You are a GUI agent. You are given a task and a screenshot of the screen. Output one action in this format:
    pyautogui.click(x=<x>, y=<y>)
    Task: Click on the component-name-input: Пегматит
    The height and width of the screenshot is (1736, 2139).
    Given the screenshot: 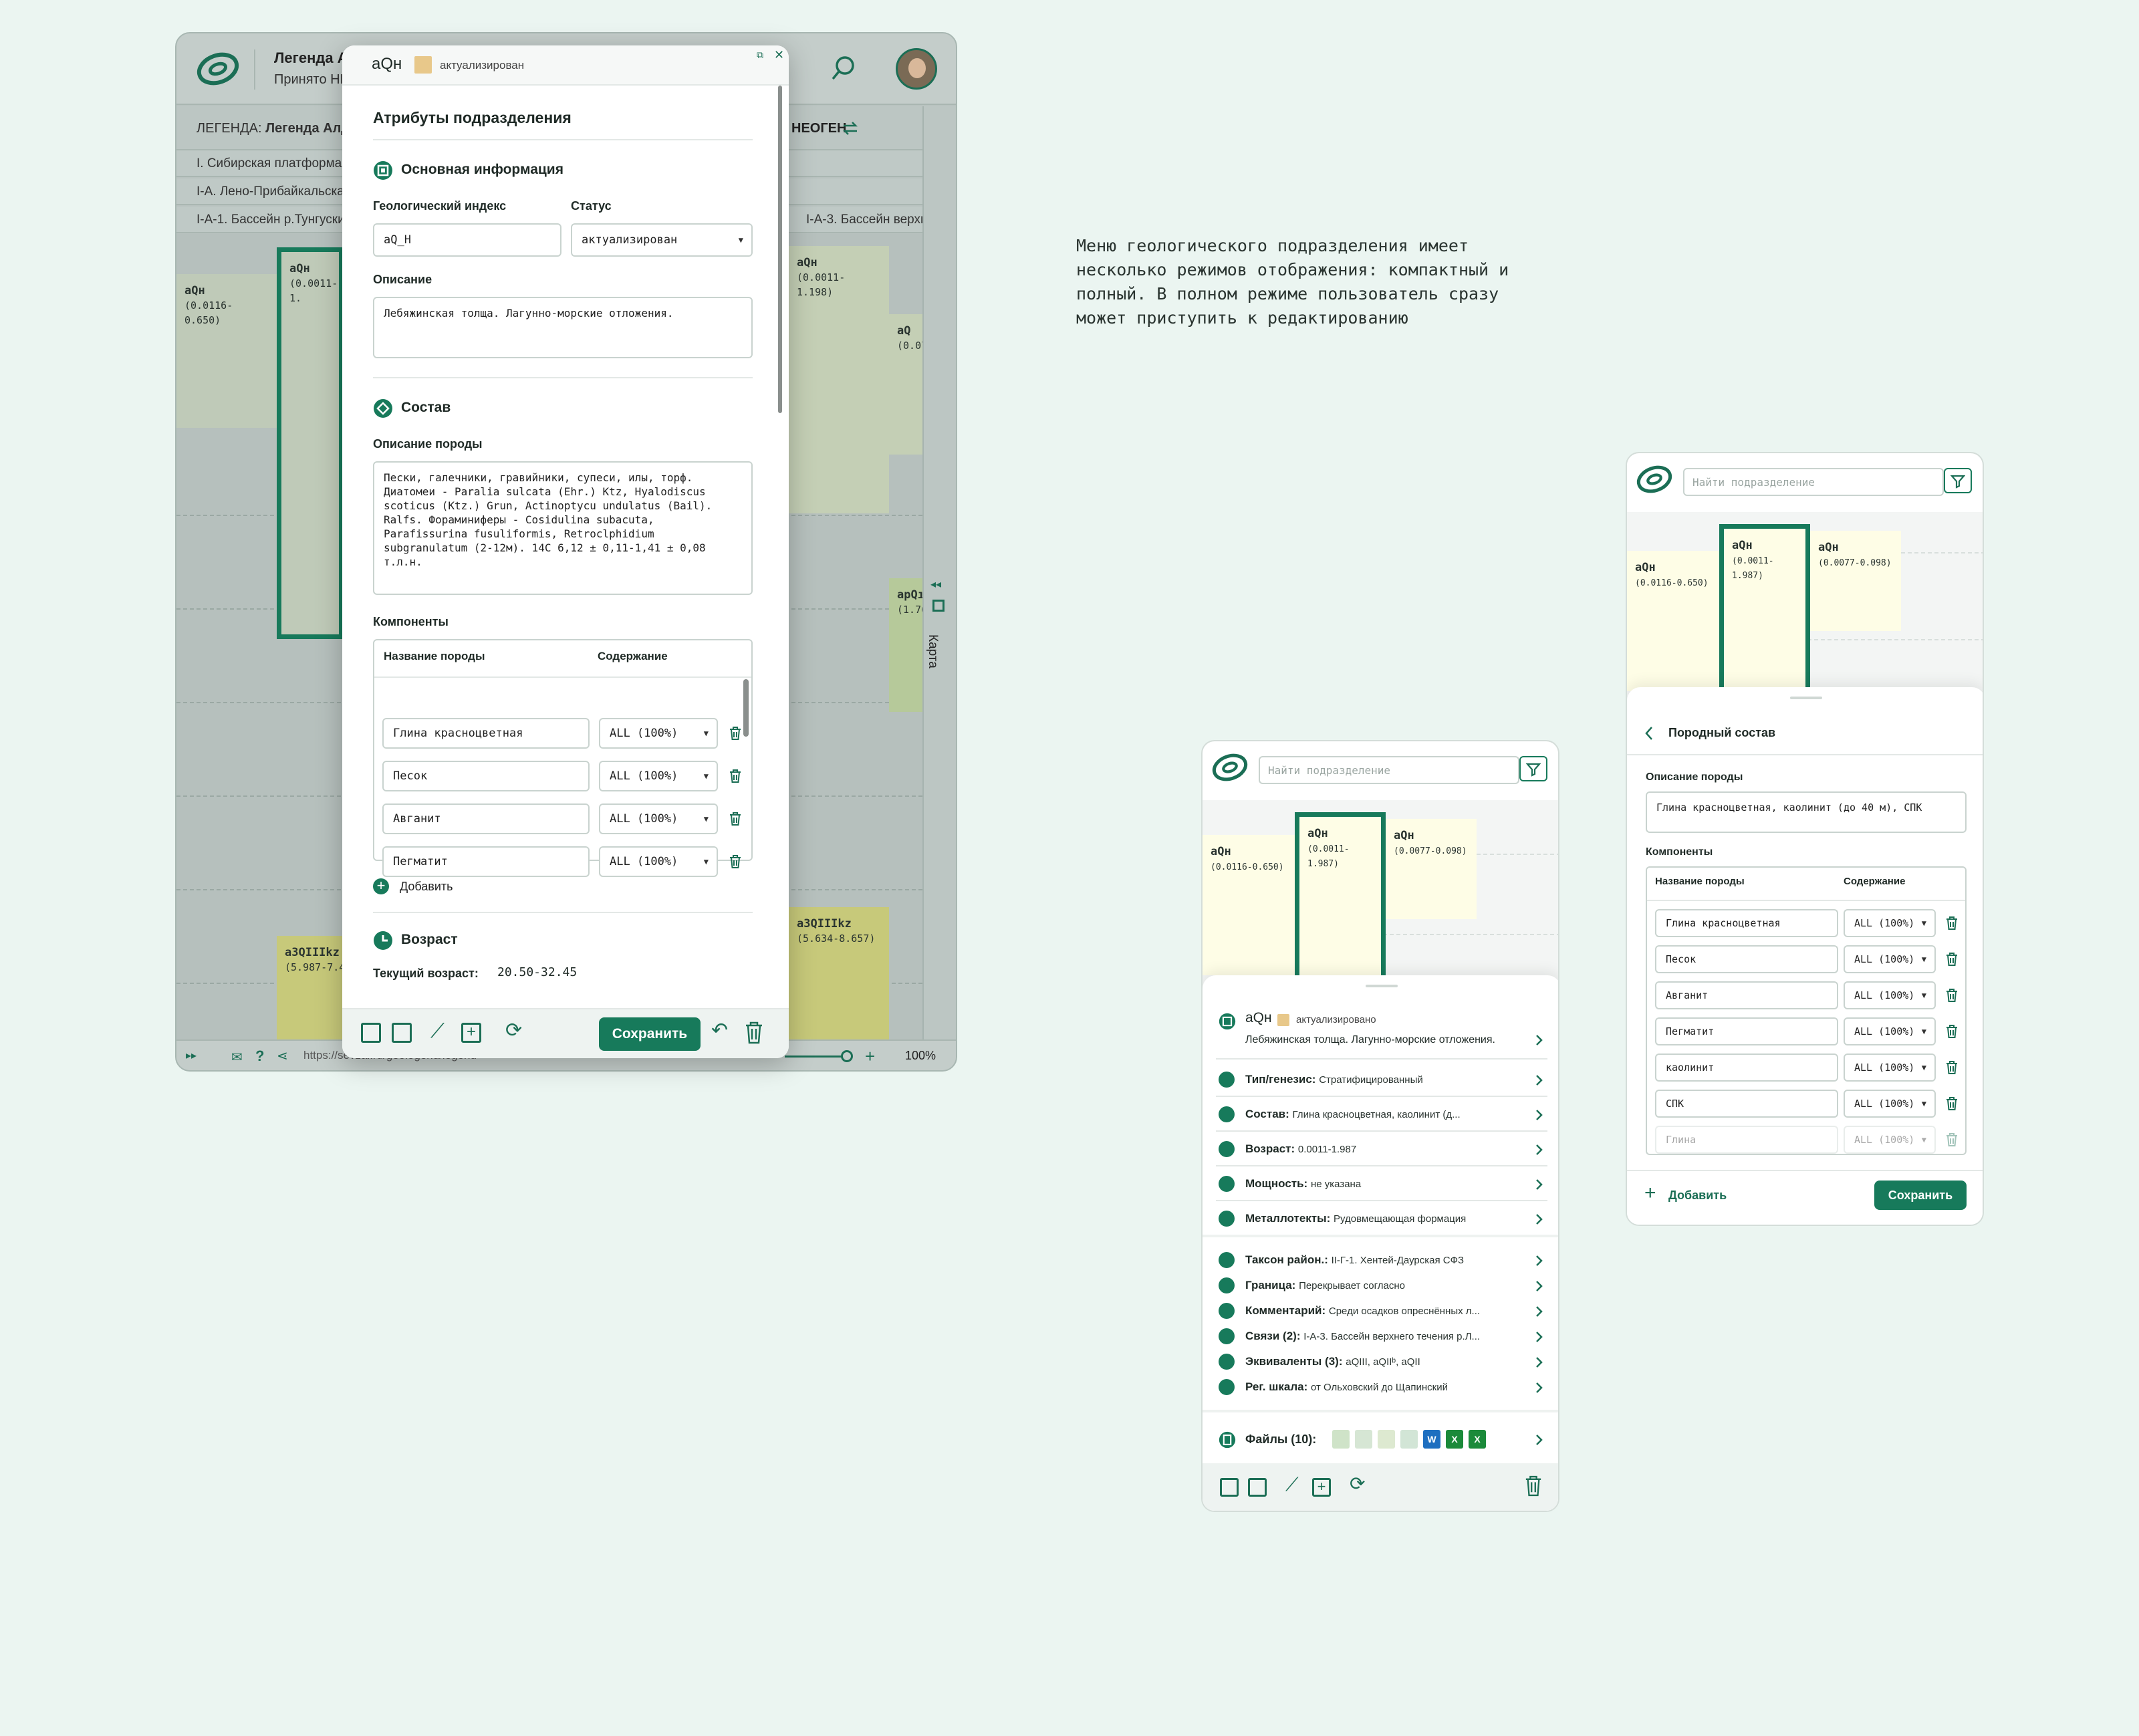 What is the action you would take?
    pyautogui.click(x=486, y=861)
    